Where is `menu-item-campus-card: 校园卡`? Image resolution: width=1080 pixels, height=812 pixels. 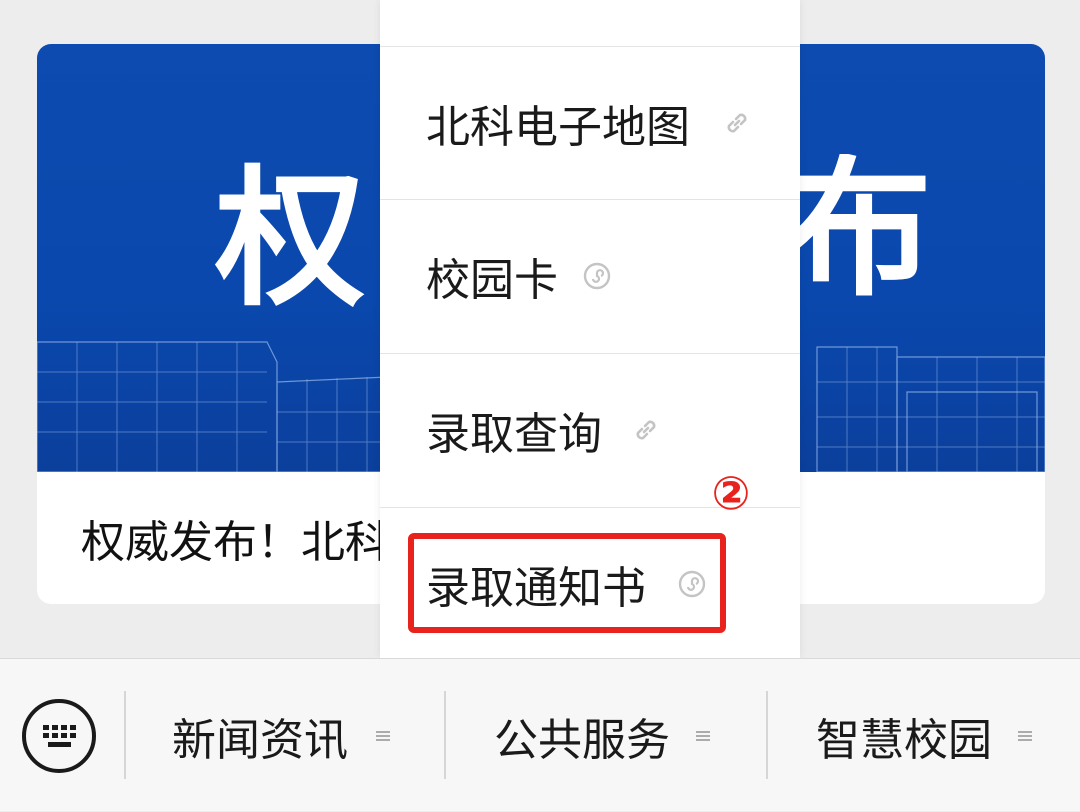 menu-item-campus-card: 校园卡 is located at coordinates (590, 275).